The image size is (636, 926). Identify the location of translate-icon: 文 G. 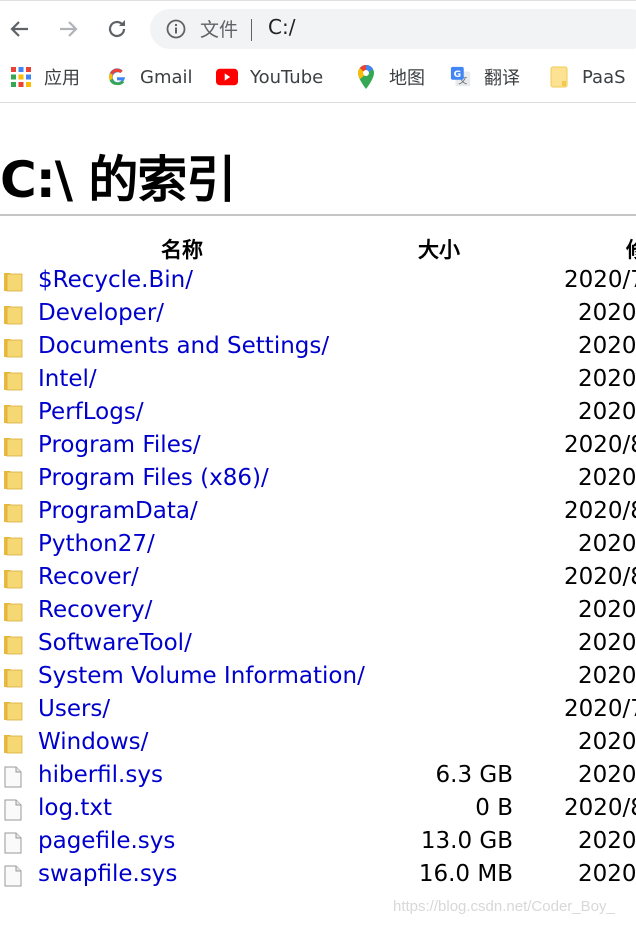
(461, 77).